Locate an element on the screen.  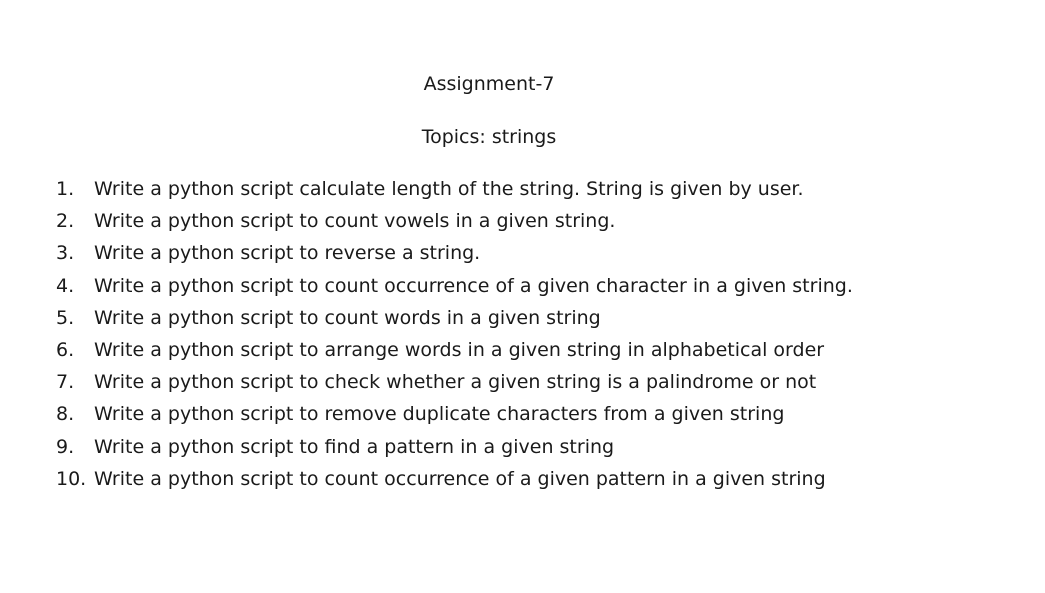
document-subtitle: Topics: strings is located at coordinates (489, 137).